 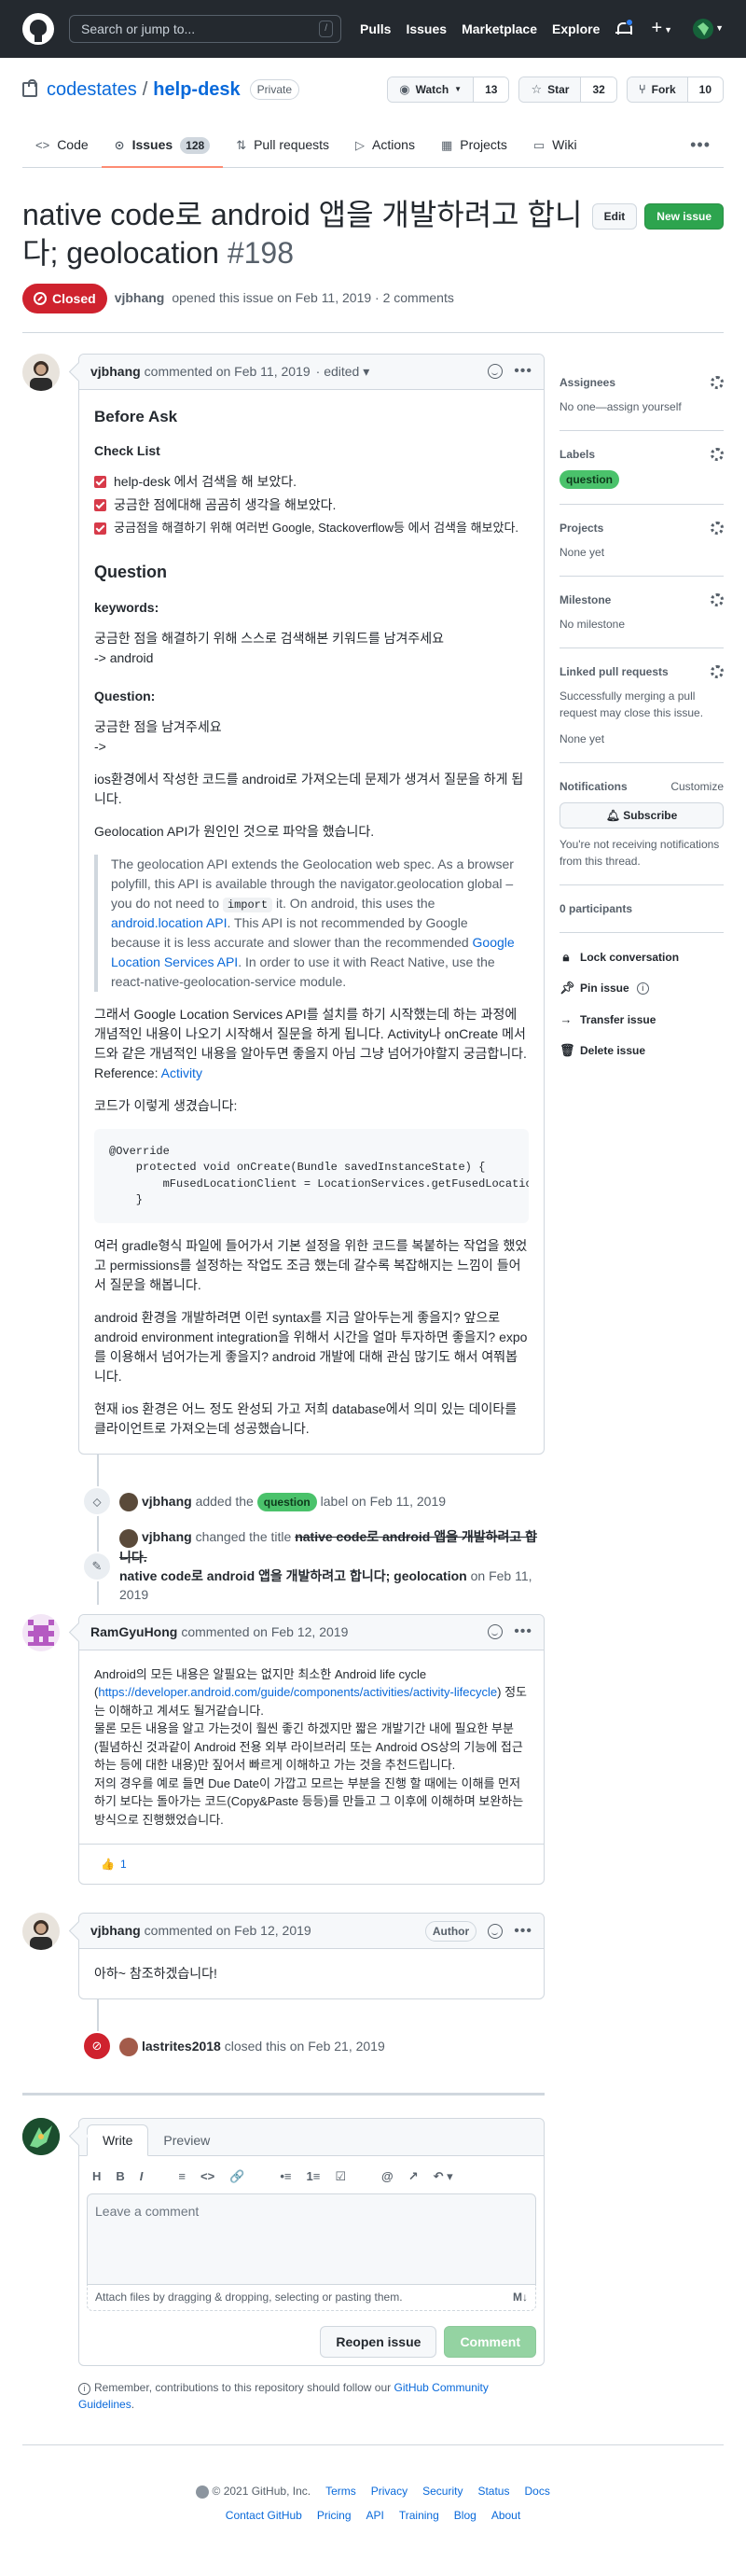 What do you see at coordinates (385, 145) in the screenshot?
I see `tab-actions: ▷ Actions` at bounding box center [385, 145].